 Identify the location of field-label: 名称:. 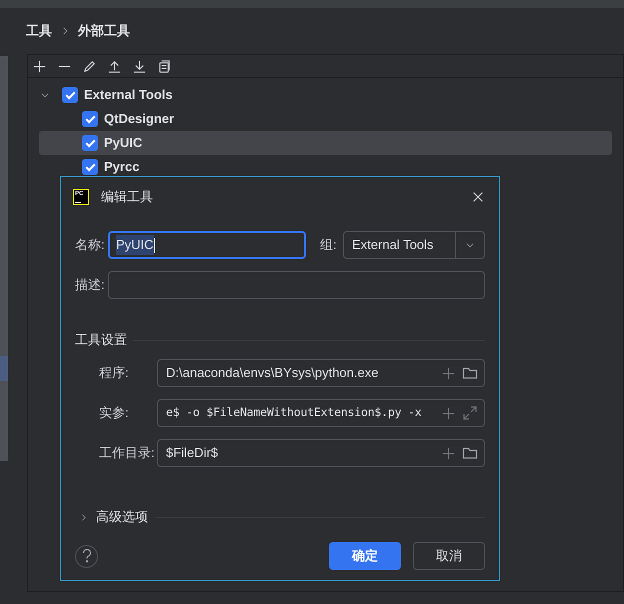
(90, 245).